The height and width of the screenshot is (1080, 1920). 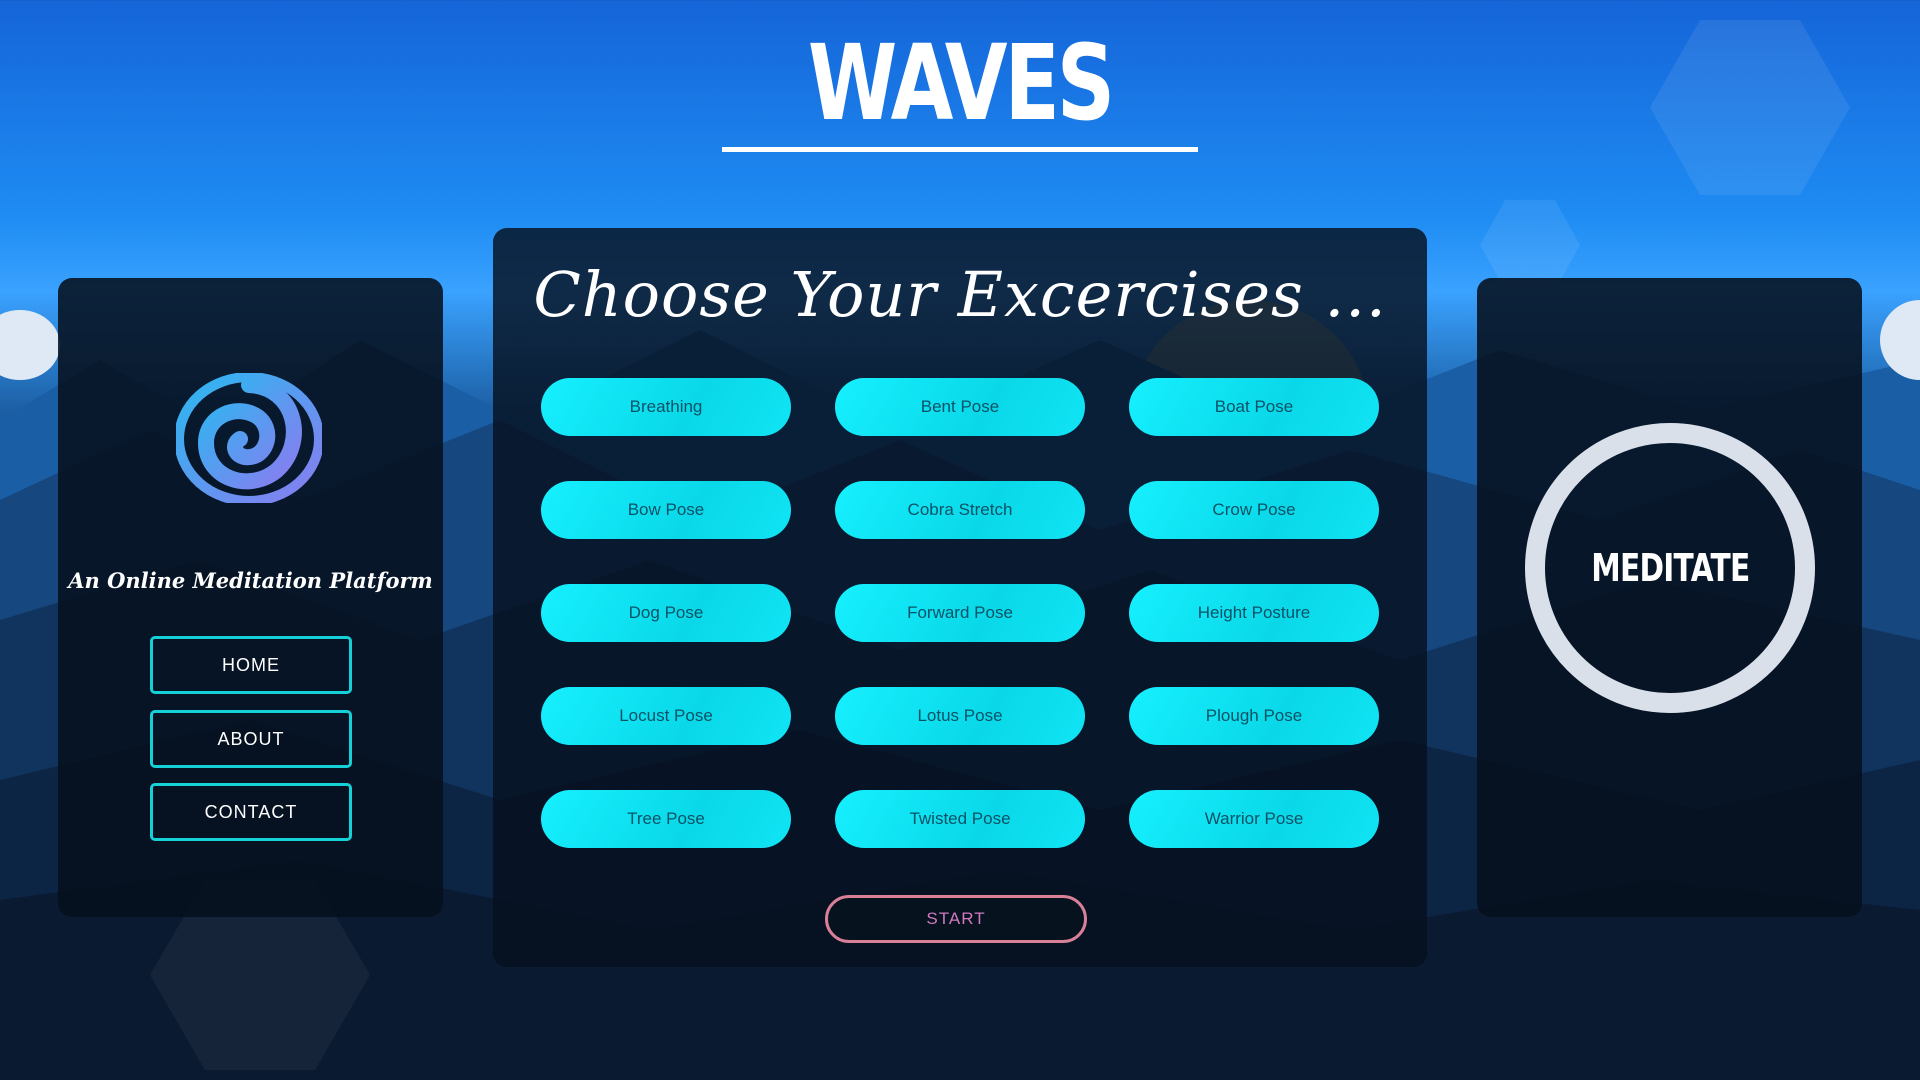 What do you see at coordinates (1254, 819) in the screenshot?
I see `pose-button-warrior: Warrior Pose` at bounding box center [1254, 819].